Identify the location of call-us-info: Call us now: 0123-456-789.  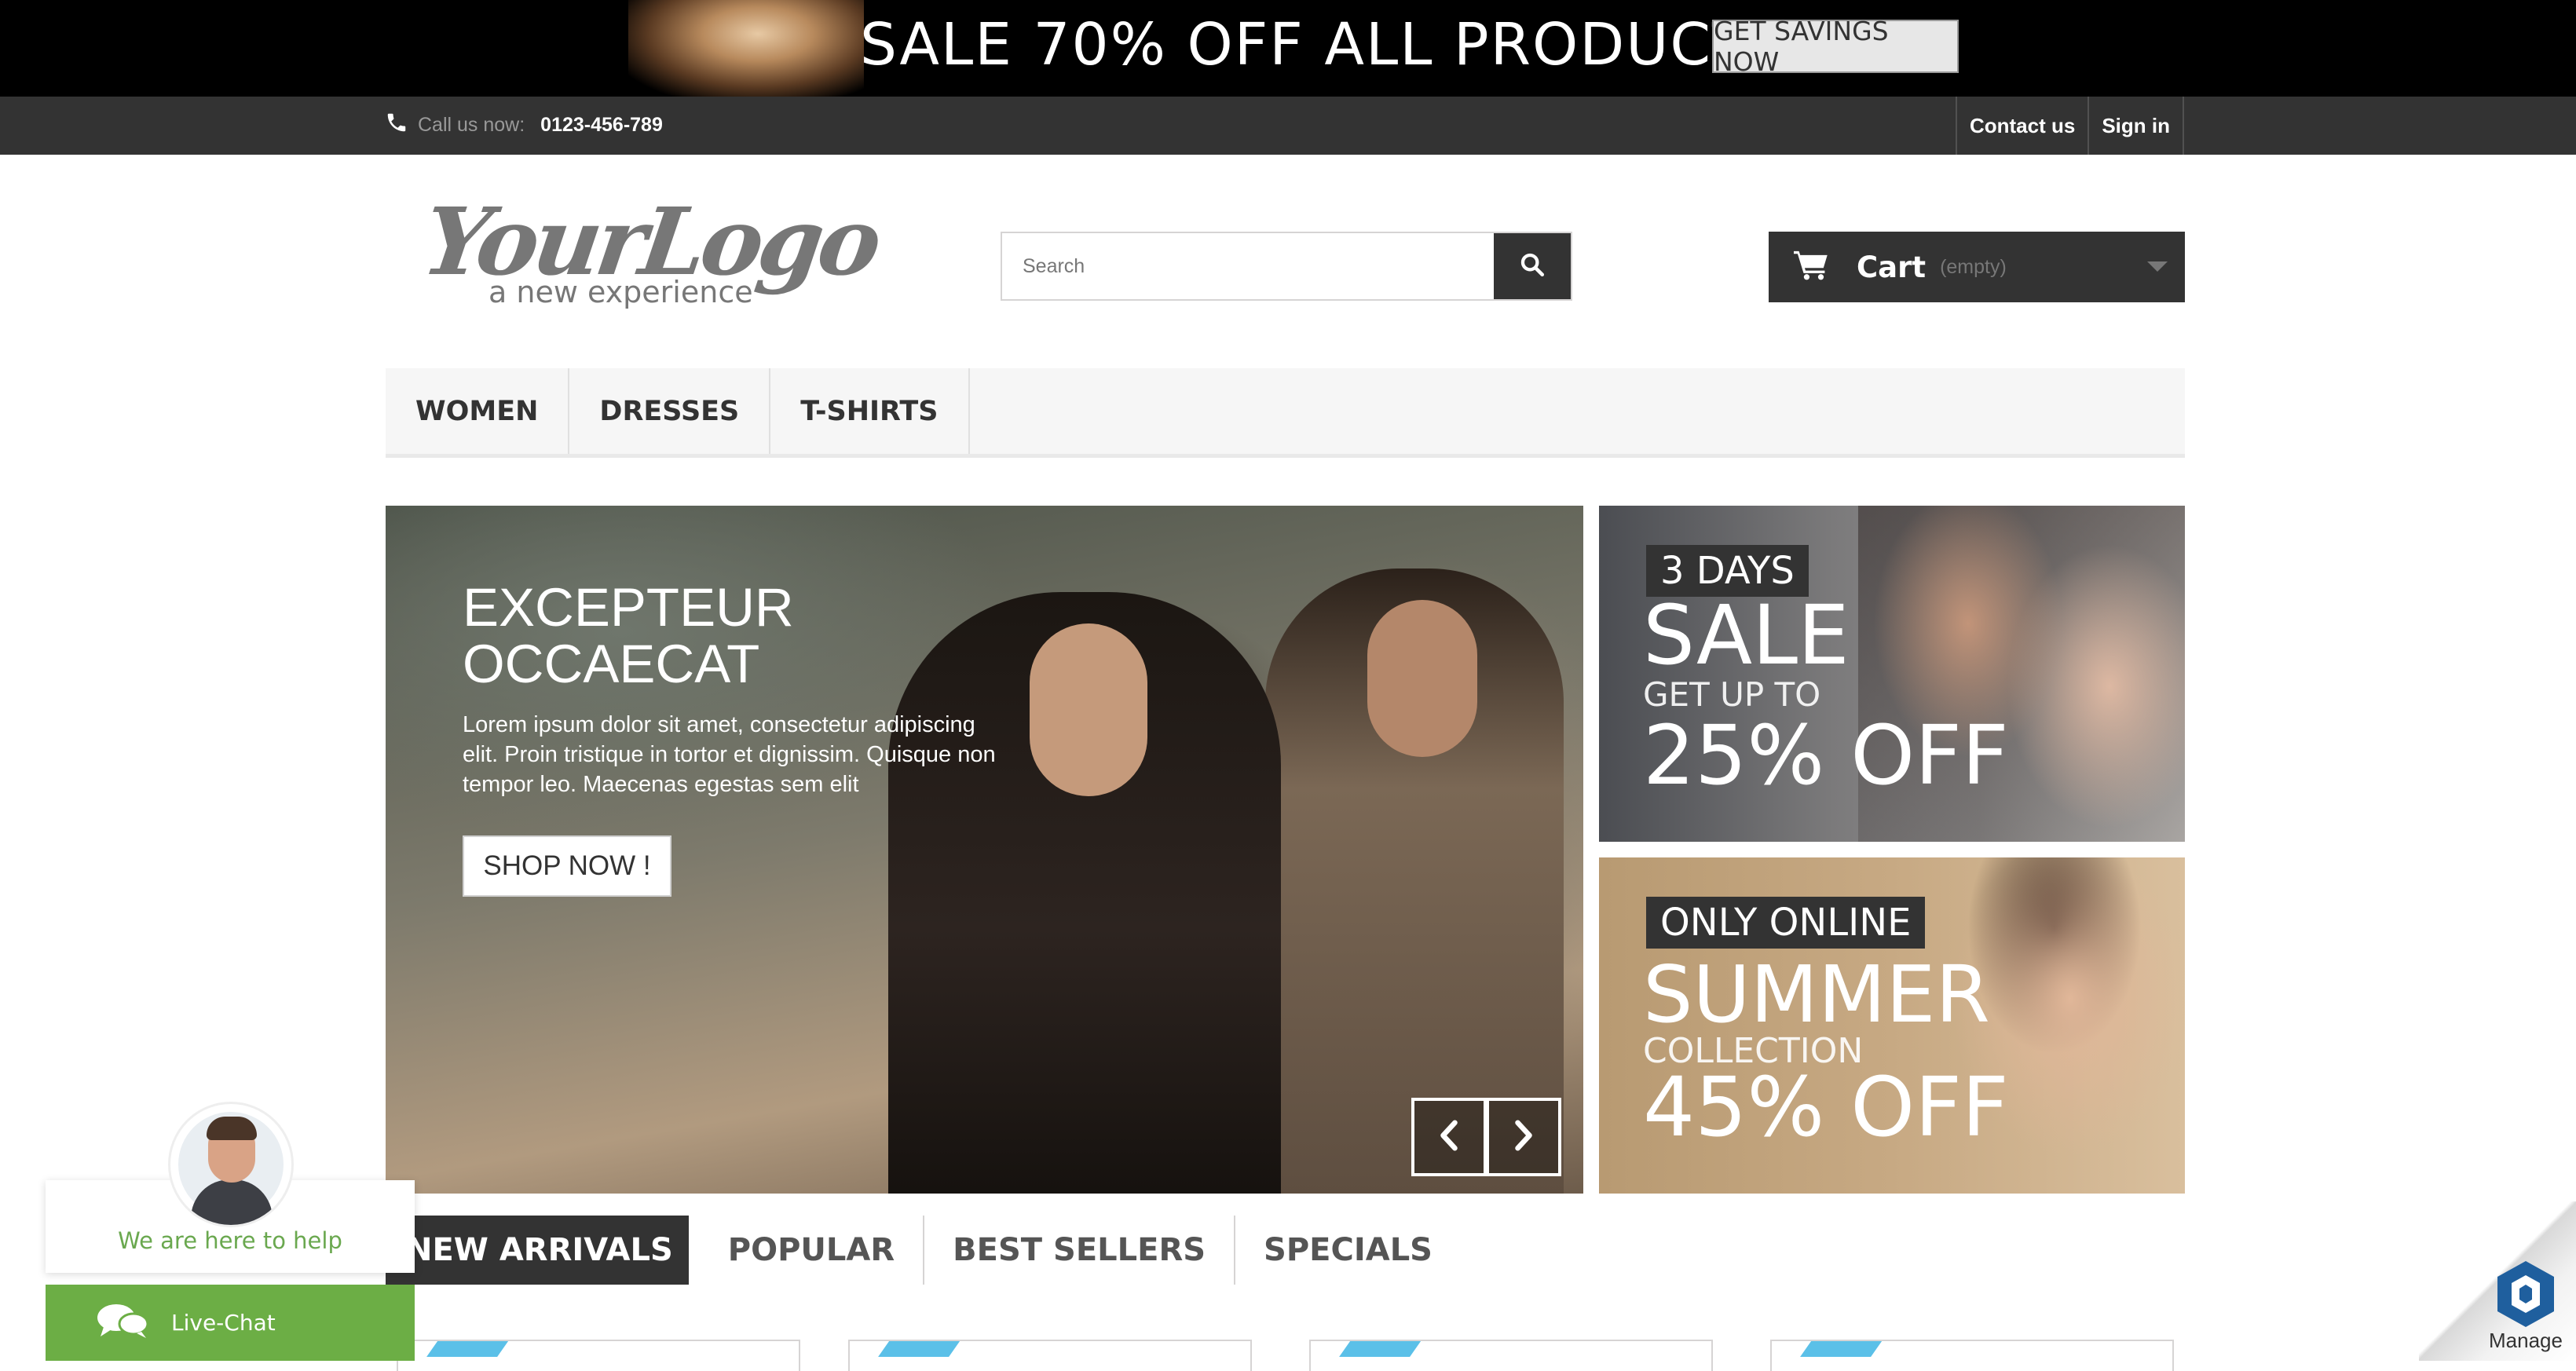
(524, 125).